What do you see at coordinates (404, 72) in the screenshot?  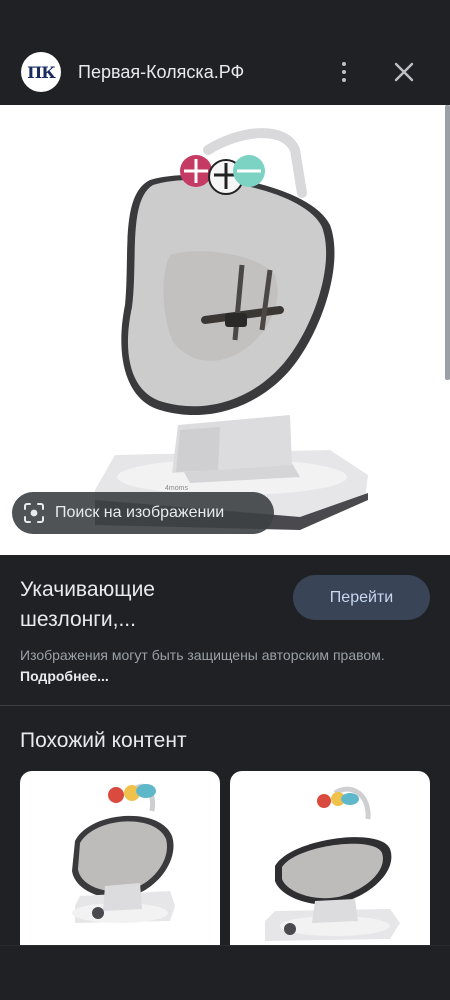 I see `close-icon` at bounding box center [404, 72].